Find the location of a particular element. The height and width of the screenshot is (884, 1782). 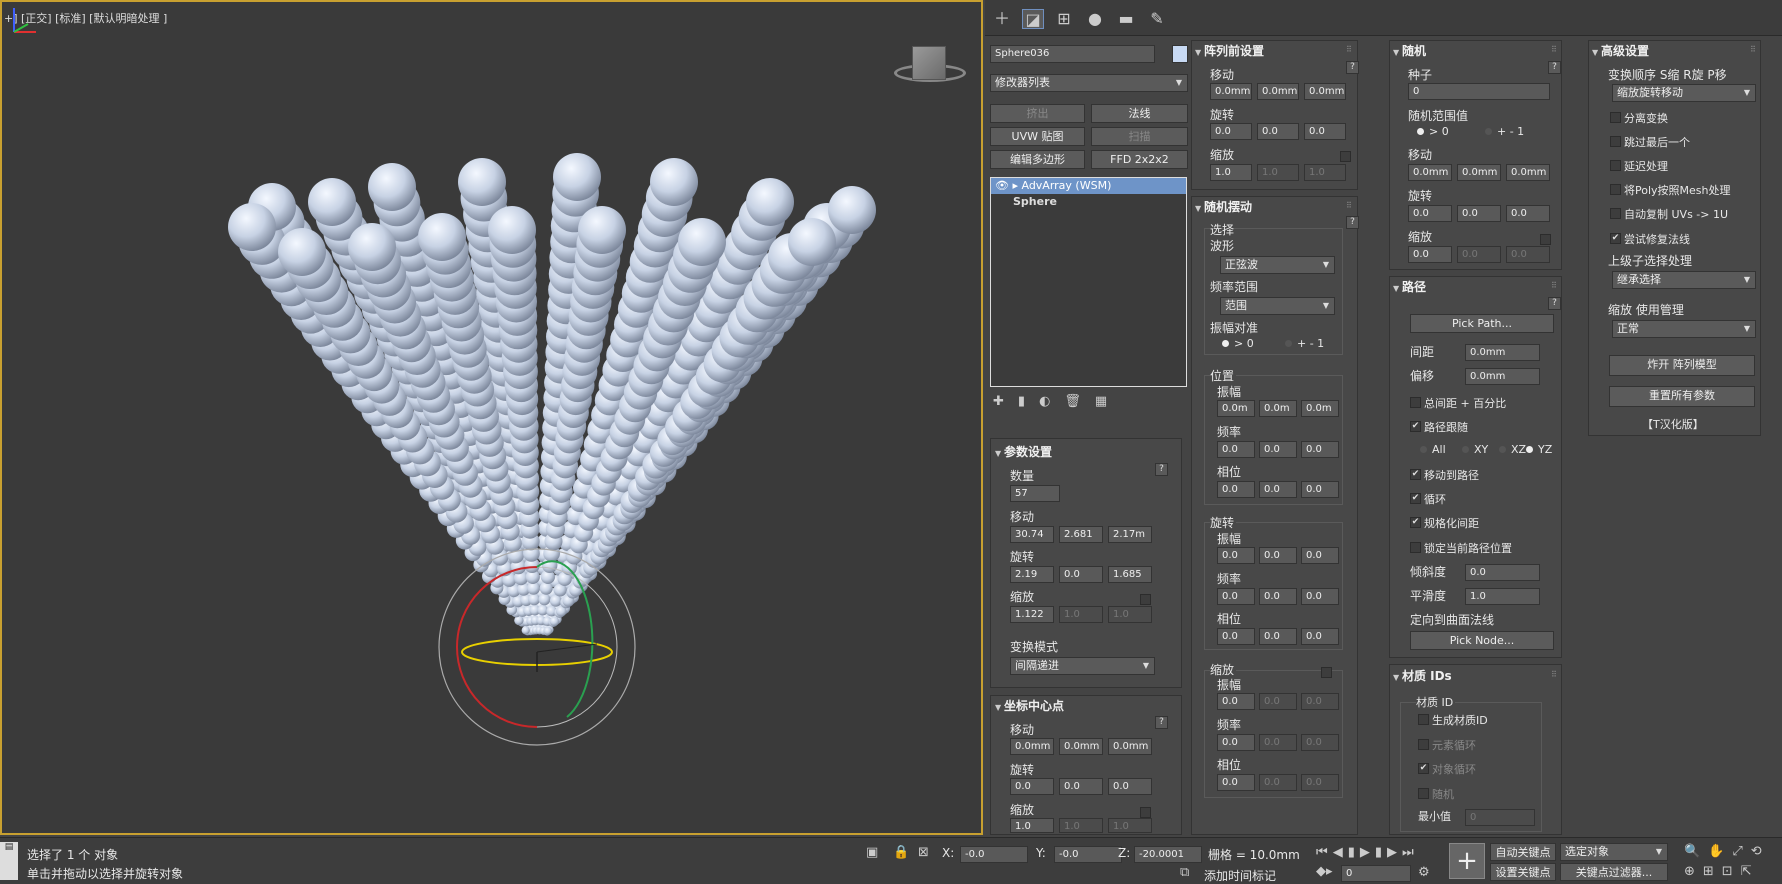

pos-freq-z: 0.0 is located at coordinates (1320, 449).